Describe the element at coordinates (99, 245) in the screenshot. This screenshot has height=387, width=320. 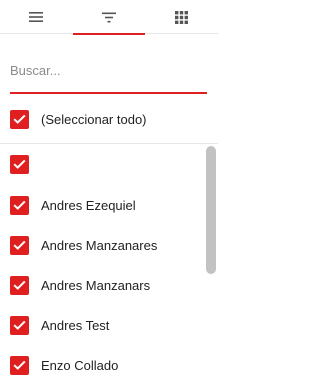
I see `item-label: Andres Manzanares` at that location.